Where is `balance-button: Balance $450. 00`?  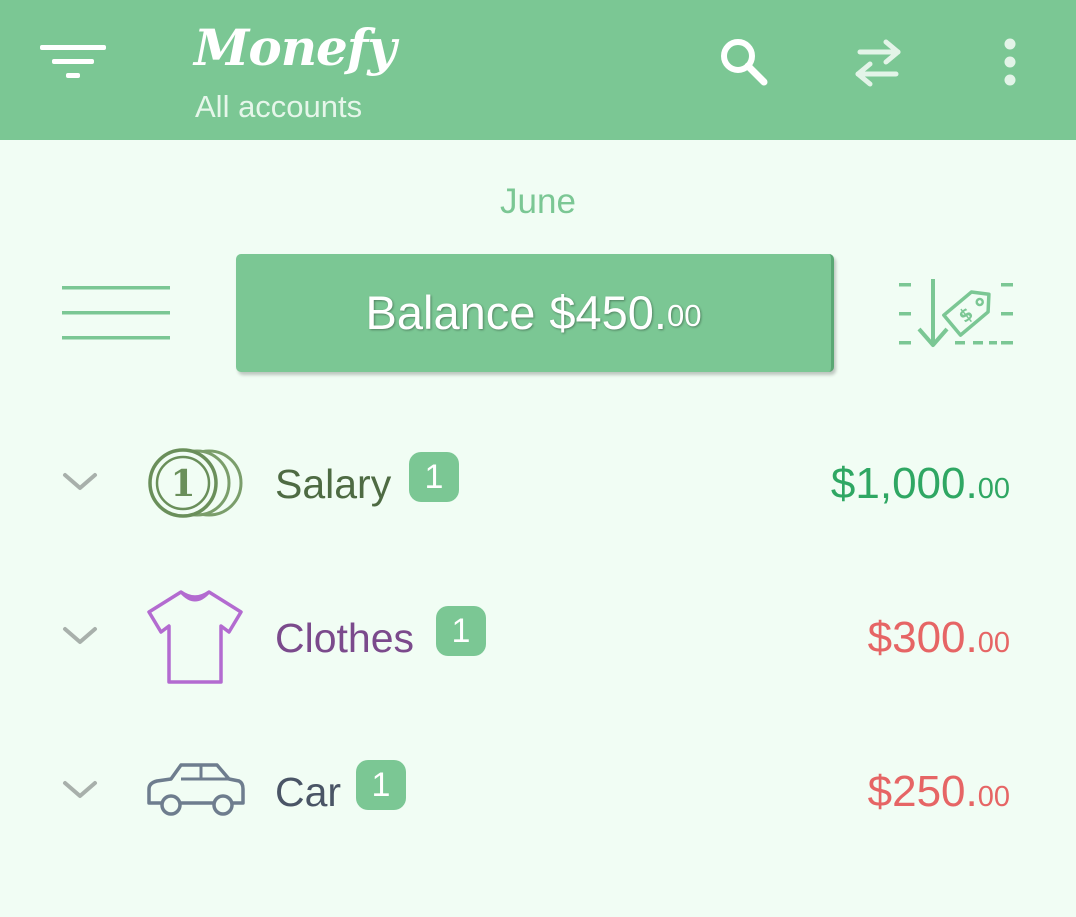
balance-button: Balance $450. 00 is located at coordinates (535, 313).